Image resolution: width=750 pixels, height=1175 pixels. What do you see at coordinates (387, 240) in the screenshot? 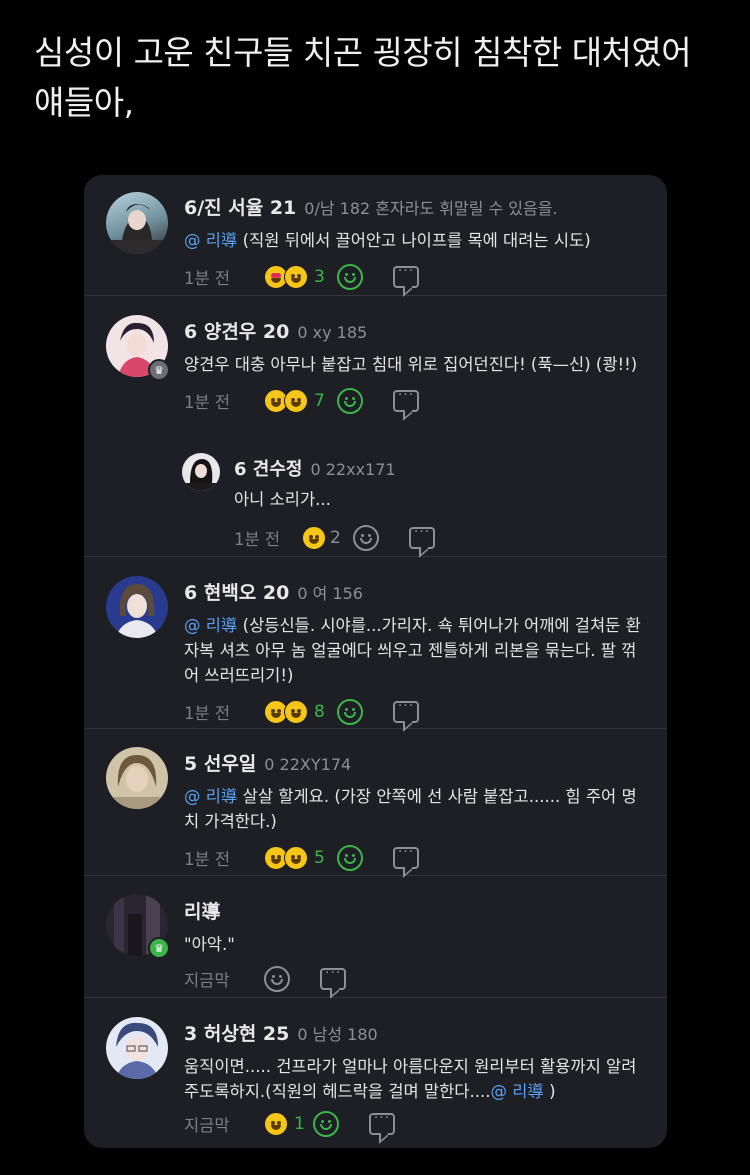
I see `comment-text: @ 리導 (직원 뒤에서 끌어안고 나이프를 목에 대려는 시도)` at bounding box center [387, 240].